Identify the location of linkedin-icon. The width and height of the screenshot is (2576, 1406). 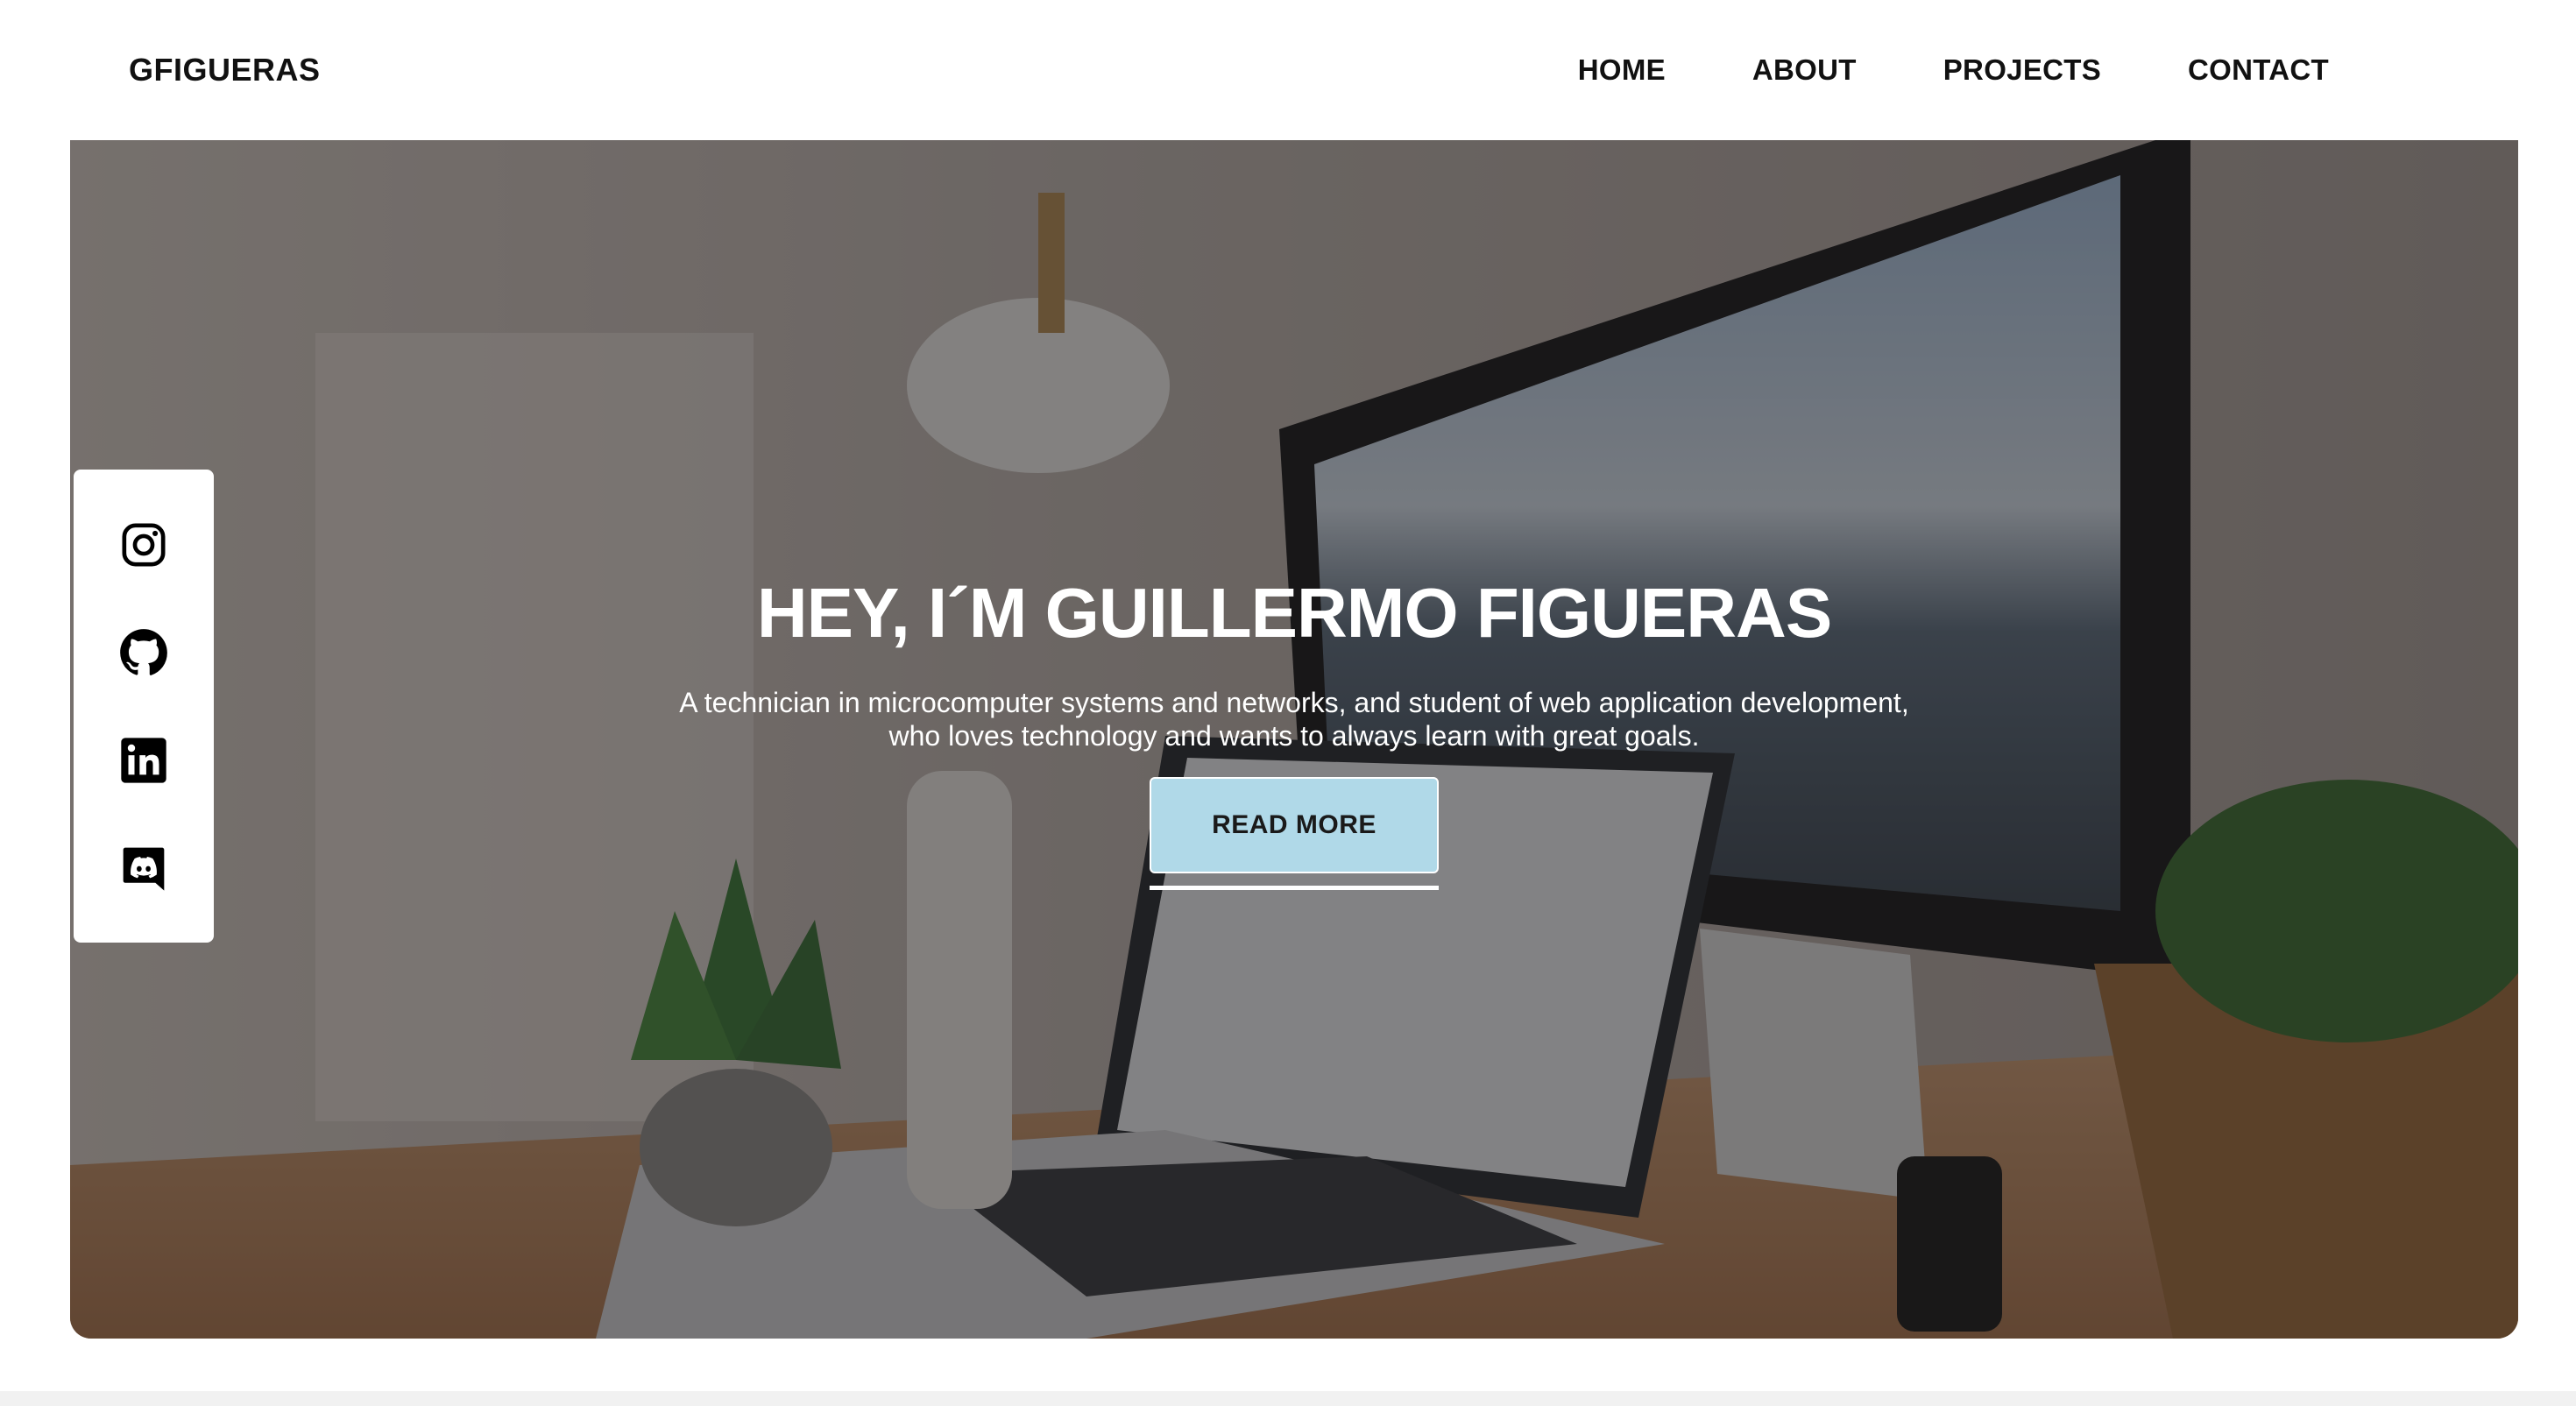
(143, 760).